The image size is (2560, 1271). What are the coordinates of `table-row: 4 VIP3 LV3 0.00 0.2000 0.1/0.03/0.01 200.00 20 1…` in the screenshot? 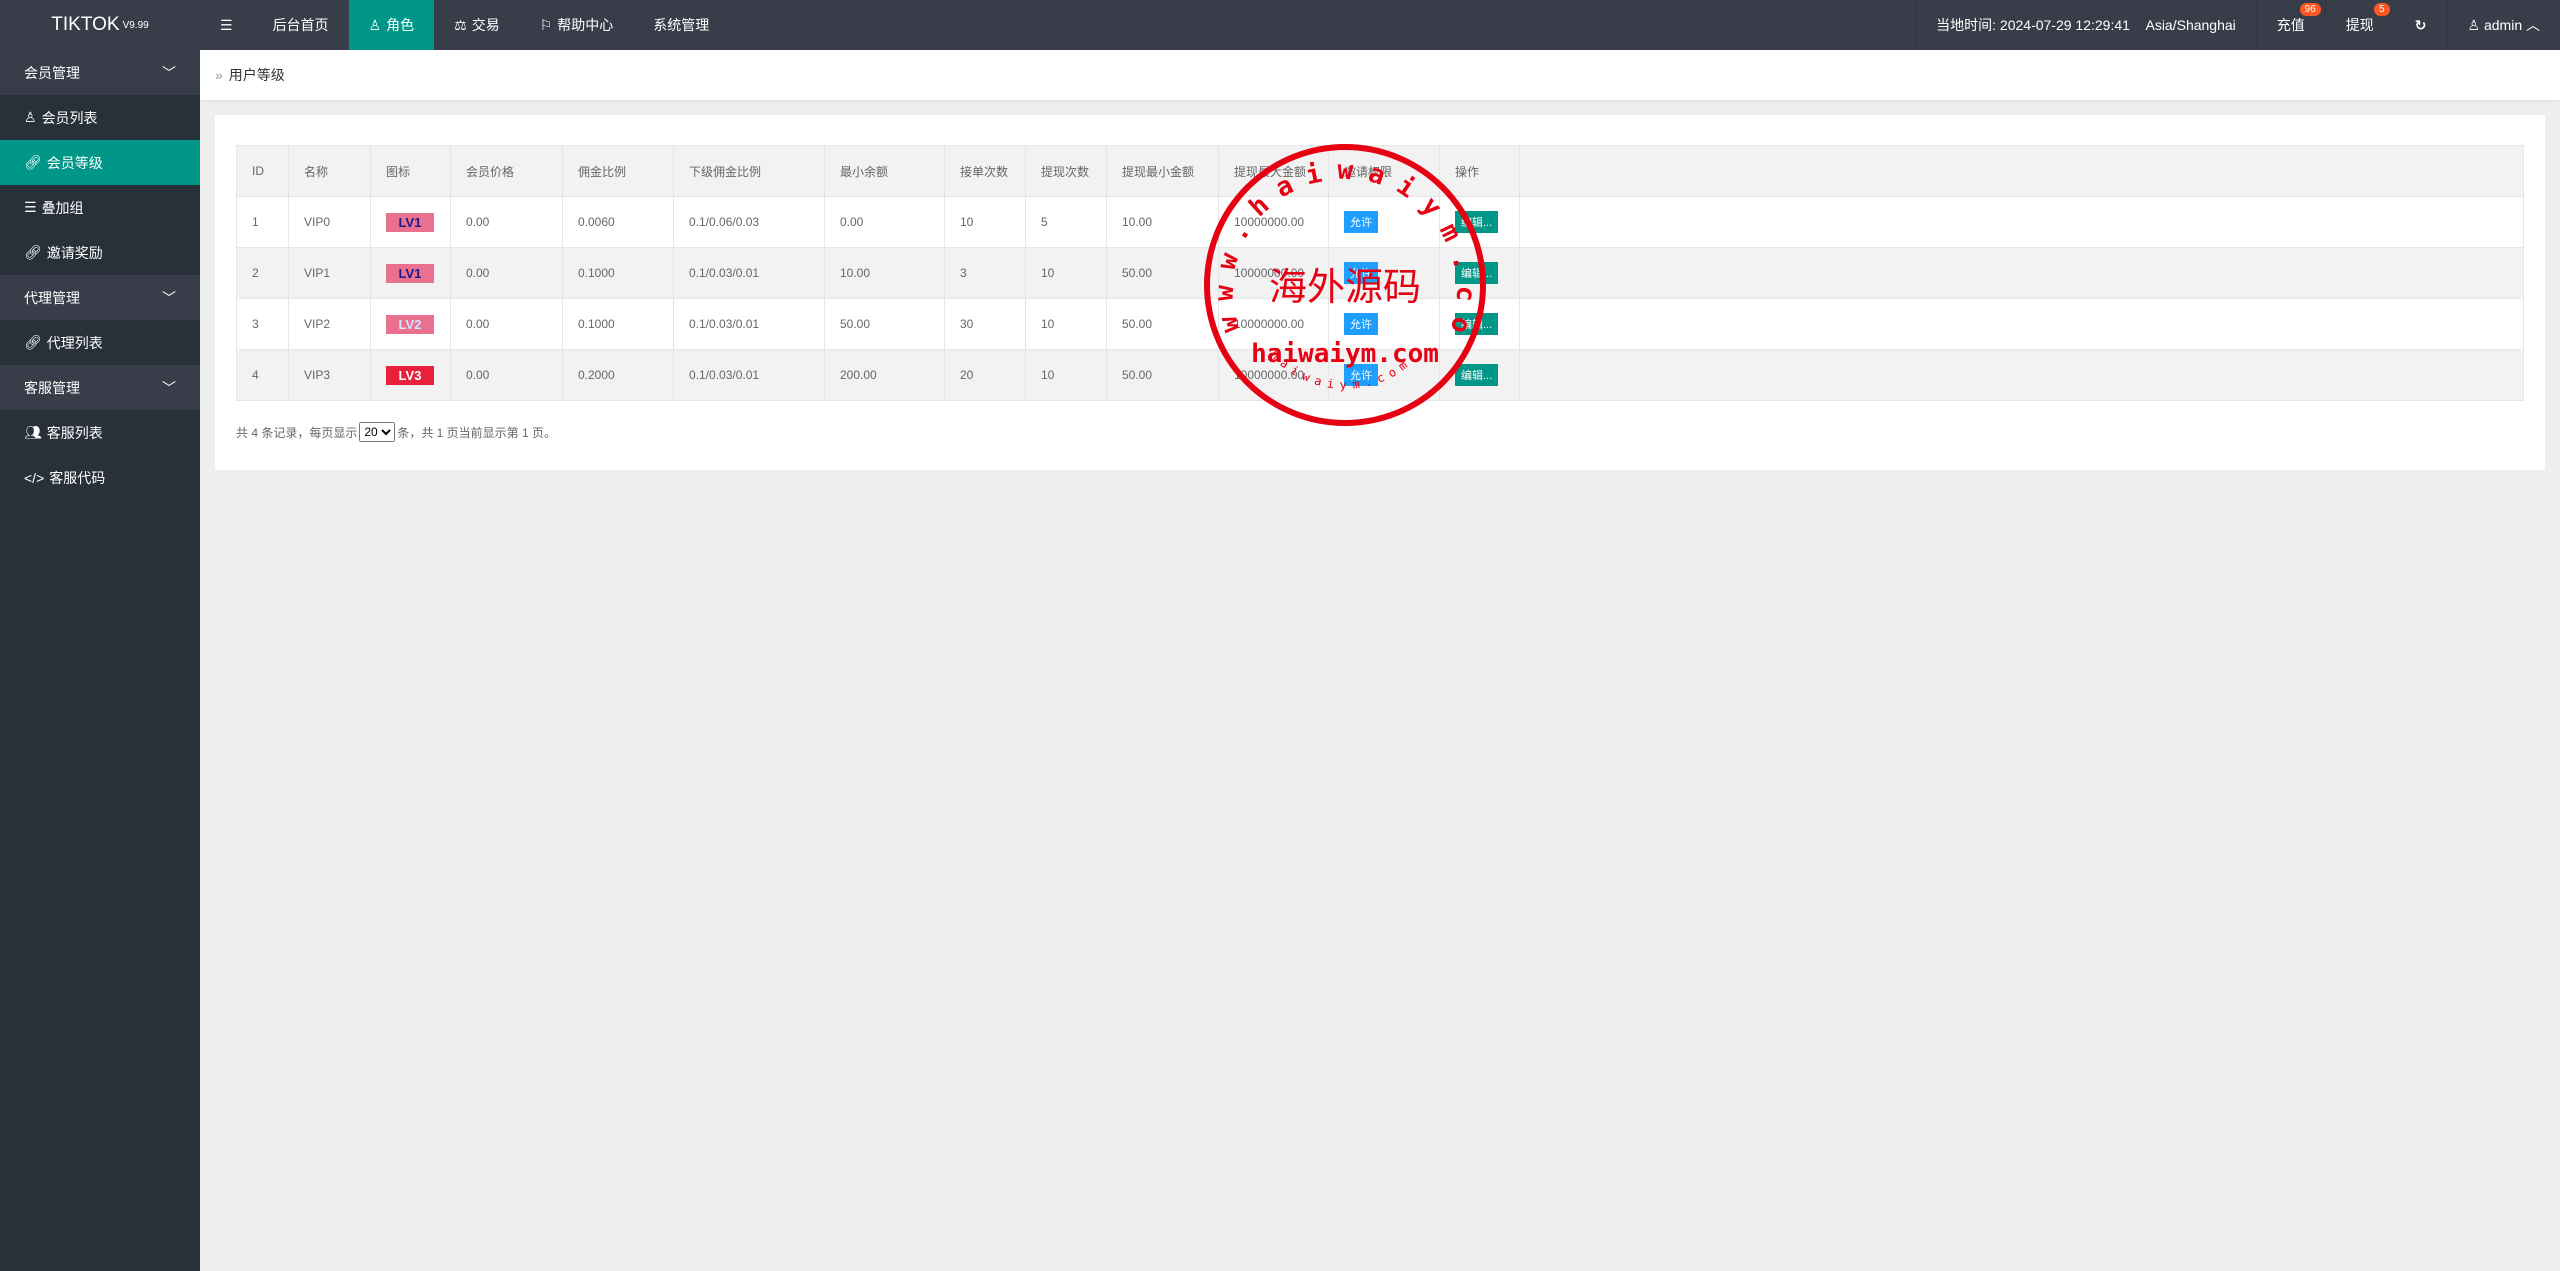 It's located at (1380, 375).